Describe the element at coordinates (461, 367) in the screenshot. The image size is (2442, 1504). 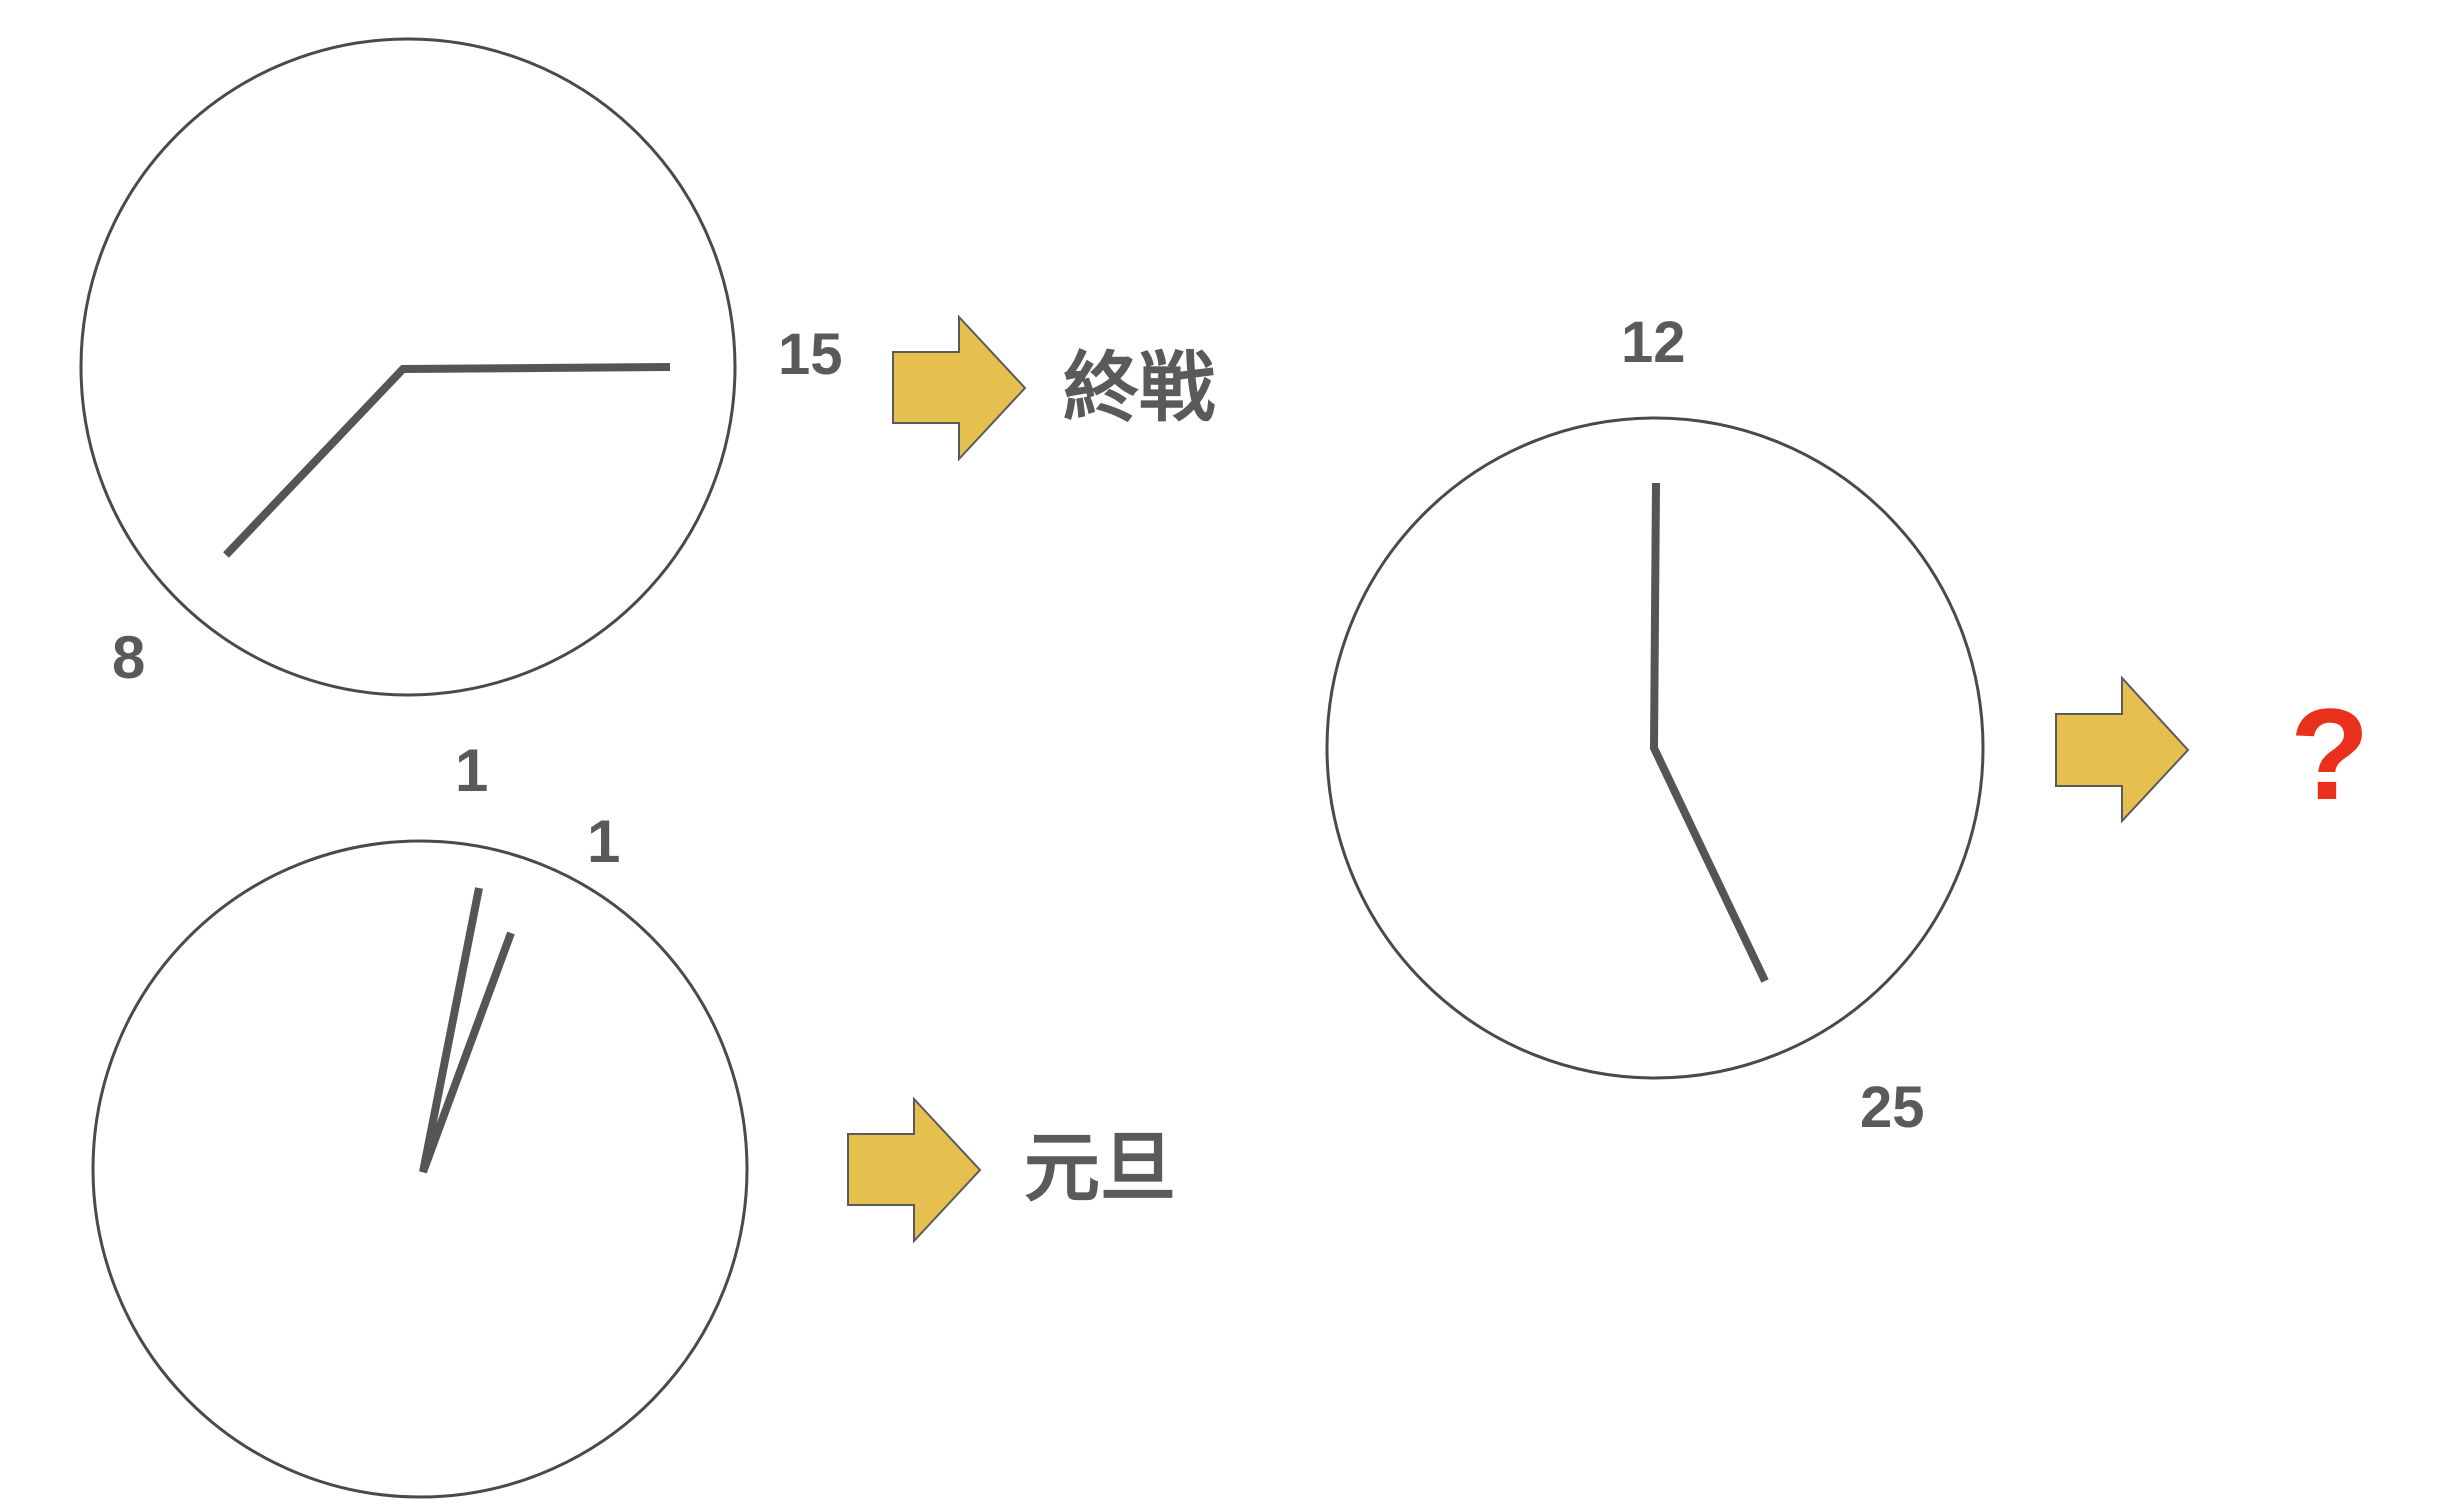
I see `clock-1: 8 15` at that location.